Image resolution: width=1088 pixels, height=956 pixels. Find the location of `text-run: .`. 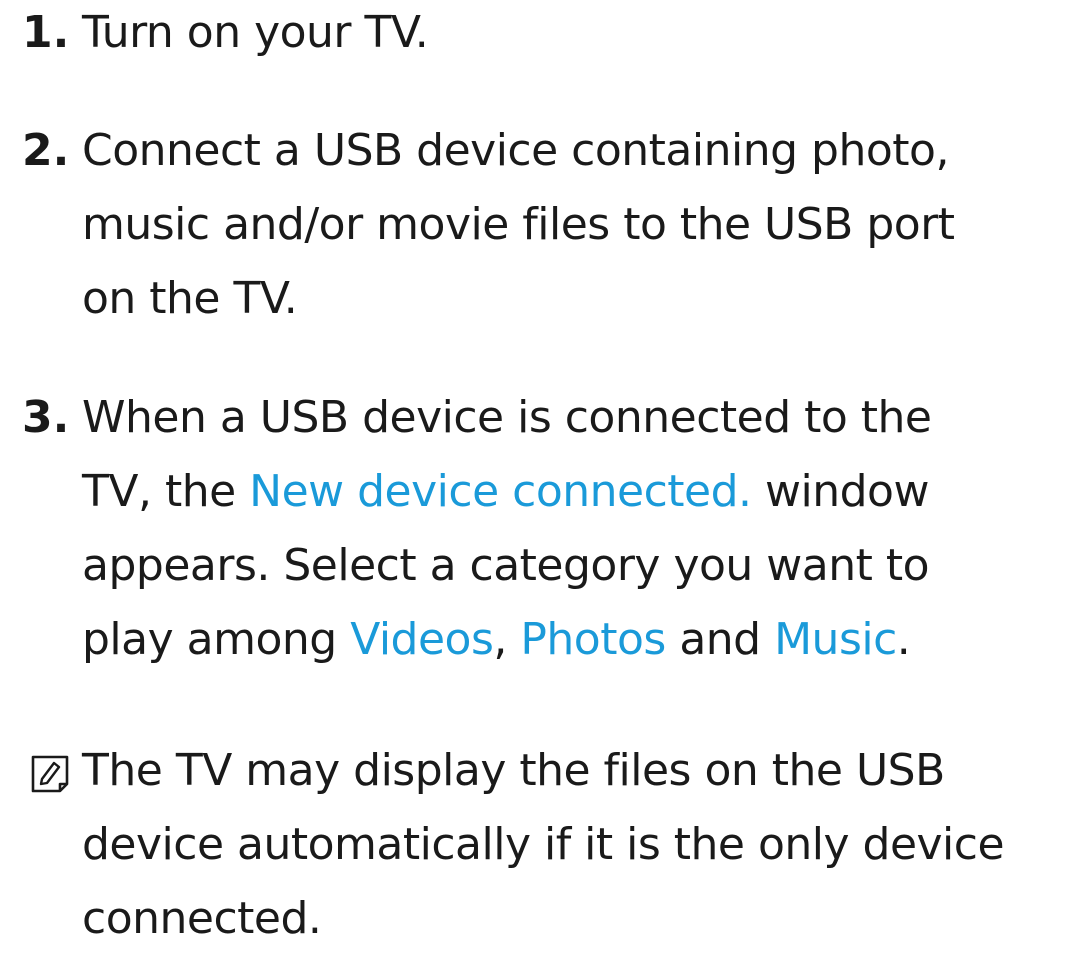

text-run: . is located at coordinates (903, 639).